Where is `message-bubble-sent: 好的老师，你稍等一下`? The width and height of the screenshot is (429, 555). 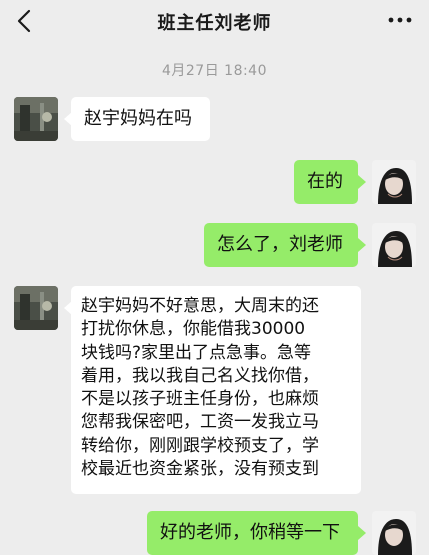 message-bubble-sent: 好的老师，你稍等一下 is located at coordinates (252, 533).